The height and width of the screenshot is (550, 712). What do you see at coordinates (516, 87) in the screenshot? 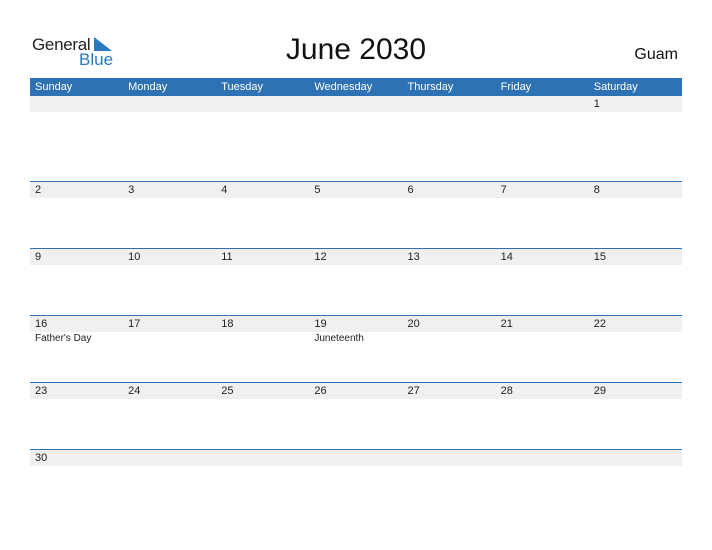
I see `weekday-friday: Friday` at bounding box center [516, 87].